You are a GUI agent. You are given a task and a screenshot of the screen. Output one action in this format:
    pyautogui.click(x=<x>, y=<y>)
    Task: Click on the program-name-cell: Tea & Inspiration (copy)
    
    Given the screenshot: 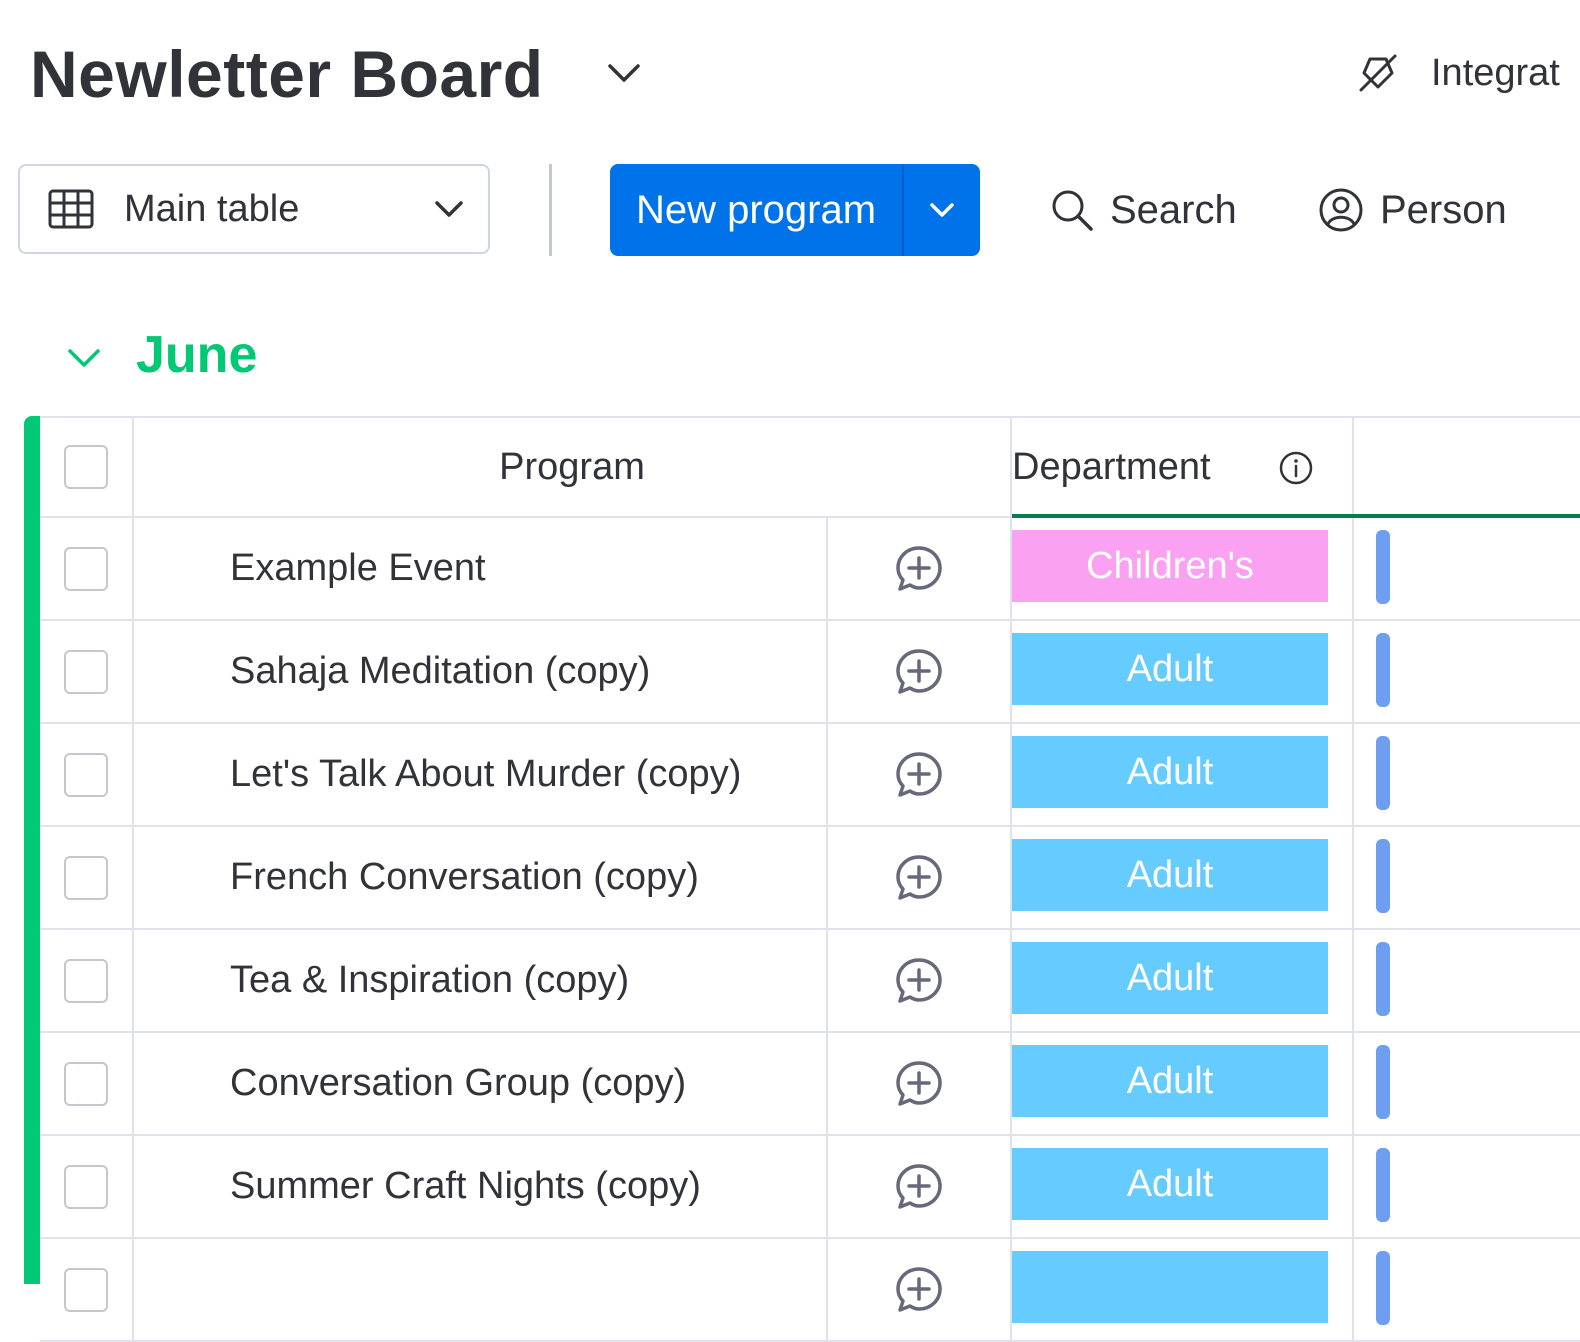 What is the action you would take?
    pyautogui.click(x=481, y=980)
    